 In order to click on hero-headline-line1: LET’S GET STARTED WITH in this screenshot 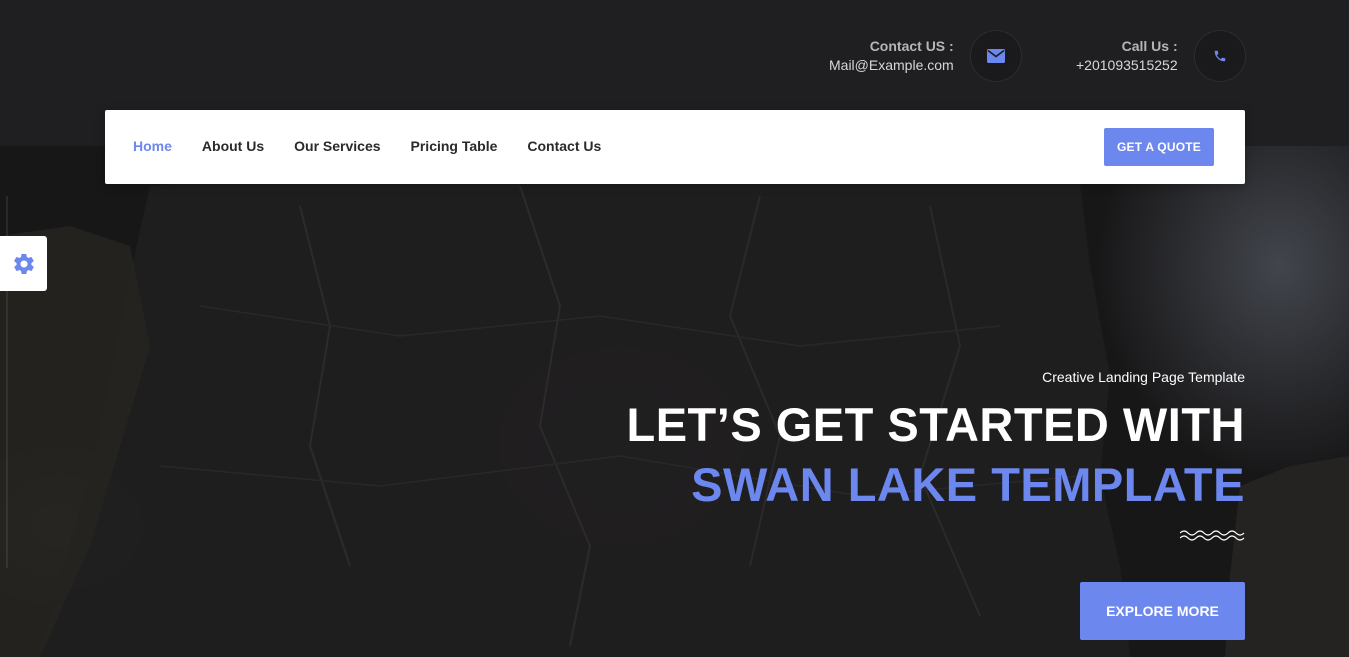, I will do `click(935, 424)`.